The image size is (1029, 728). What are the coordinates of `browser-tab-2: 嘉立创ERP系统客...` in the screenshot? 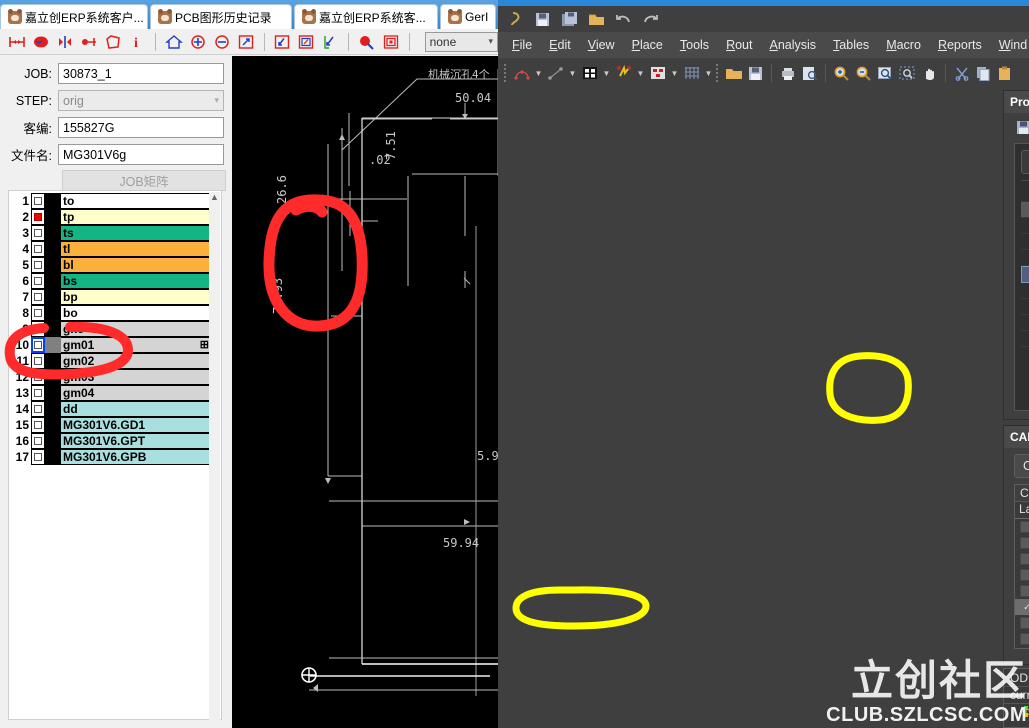 It's located at (366, 16).